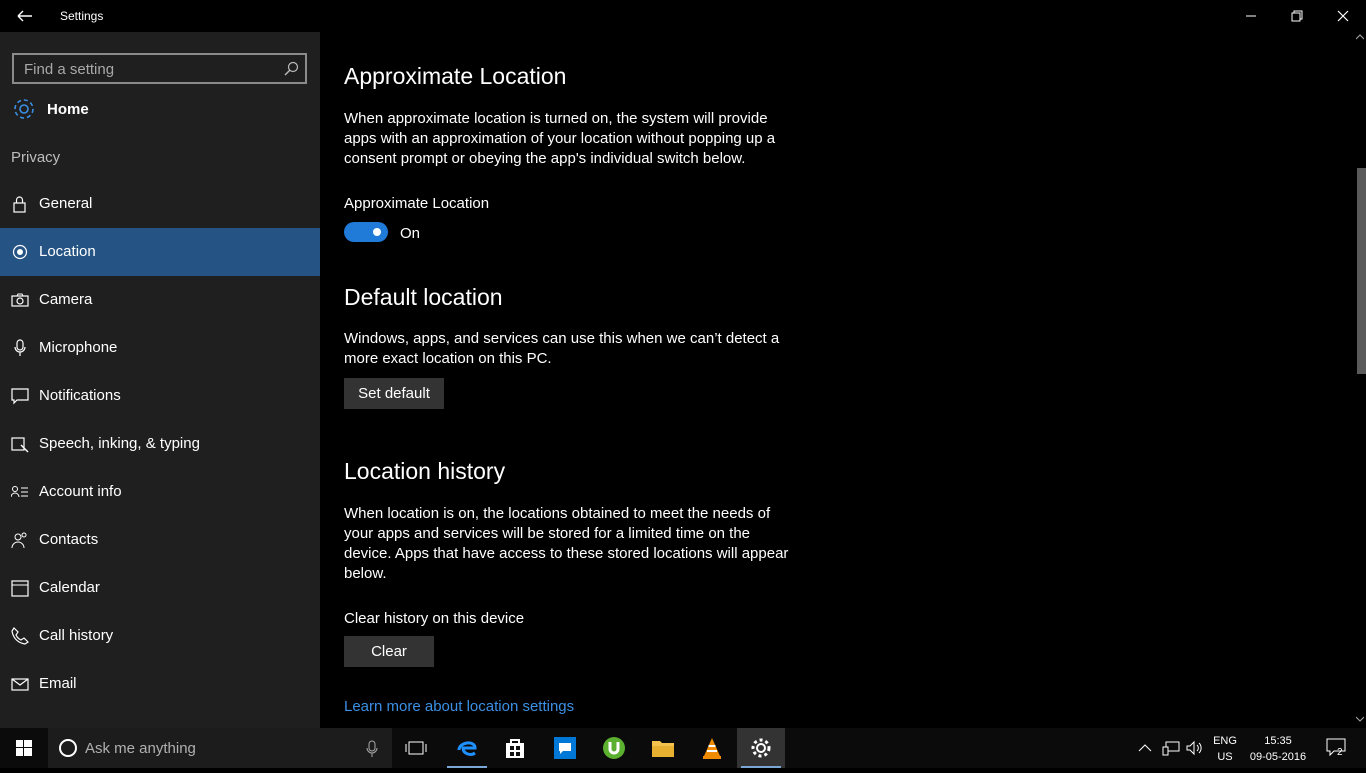  I want to click on utorrent-app, so click(614, 748).